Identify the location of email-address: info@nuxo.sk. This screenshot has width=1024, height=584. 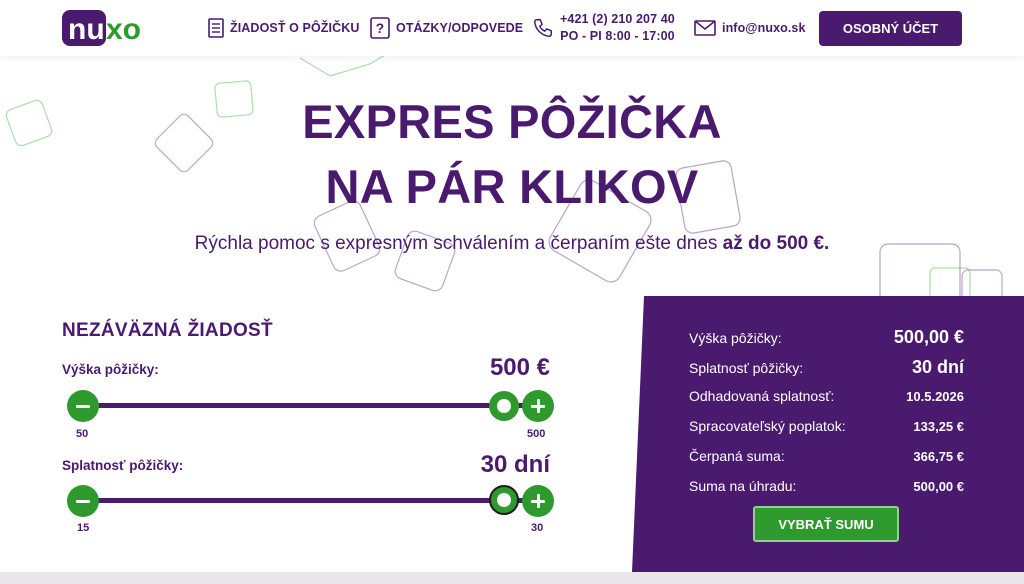
(764, 28).